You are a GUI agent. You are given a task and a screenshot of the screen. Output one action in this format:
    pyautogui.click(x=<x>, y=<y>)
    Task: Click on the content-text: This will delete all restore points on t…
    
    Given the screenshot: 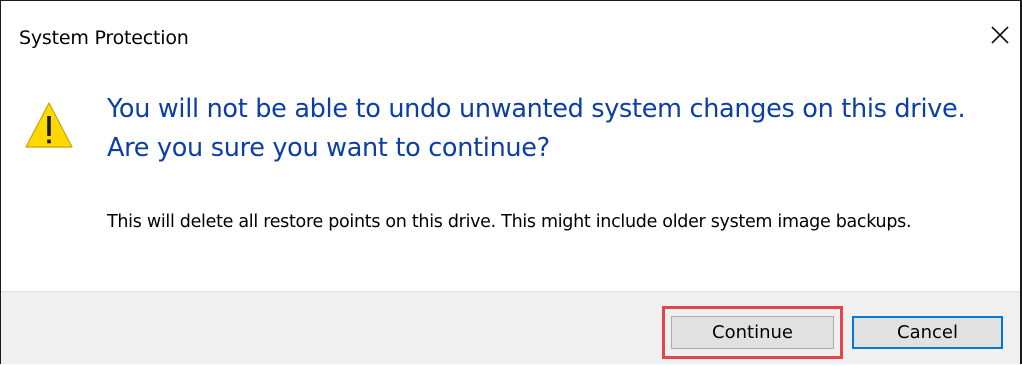 What is the action you would take?
    pyautogui.click(x=509, y=222)
    